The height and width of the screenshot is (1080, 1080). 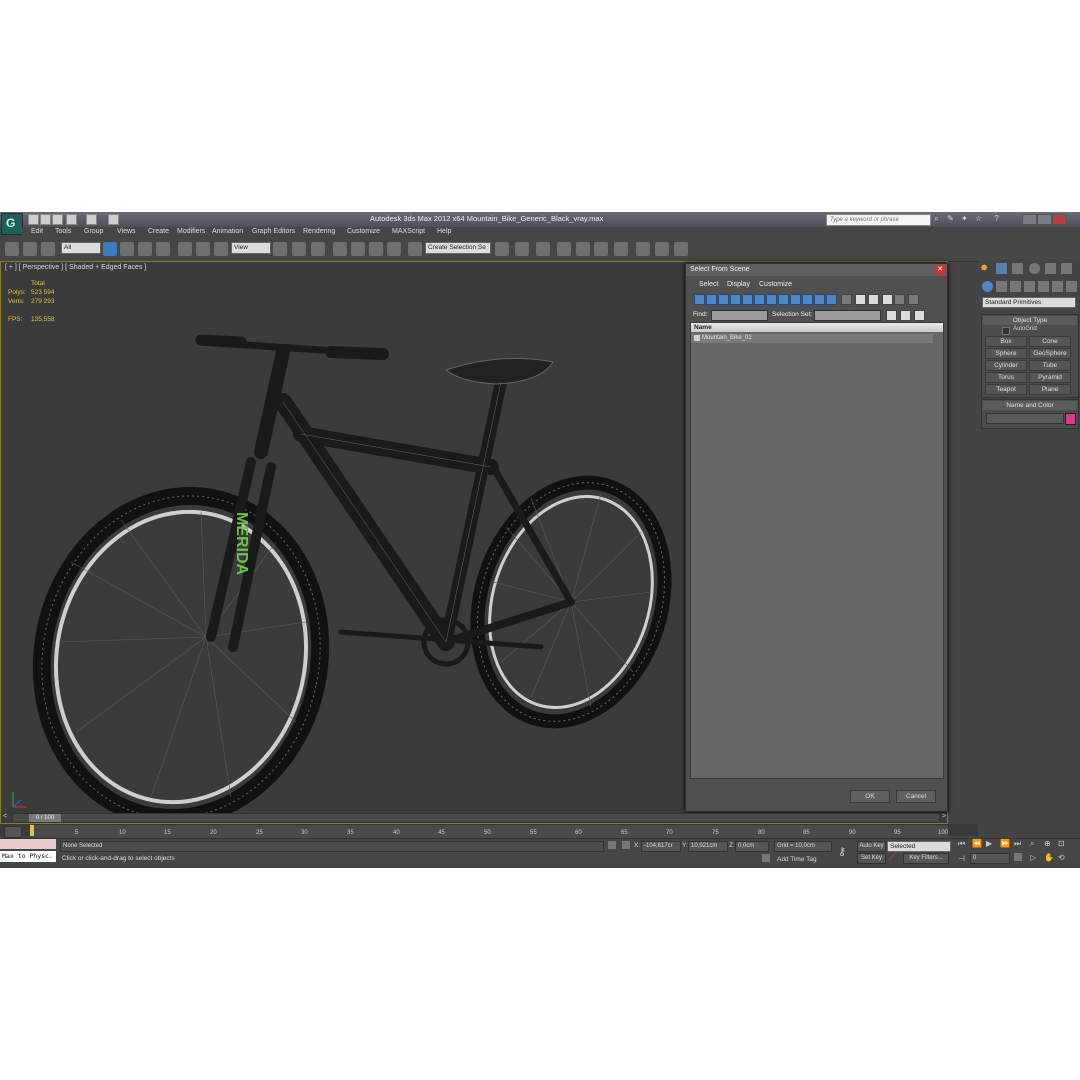 What do you see at coordinates (878, 220) in the screenshot?
I see `search-input: Type a keyword or phrase` at bounding box center [878, 220].